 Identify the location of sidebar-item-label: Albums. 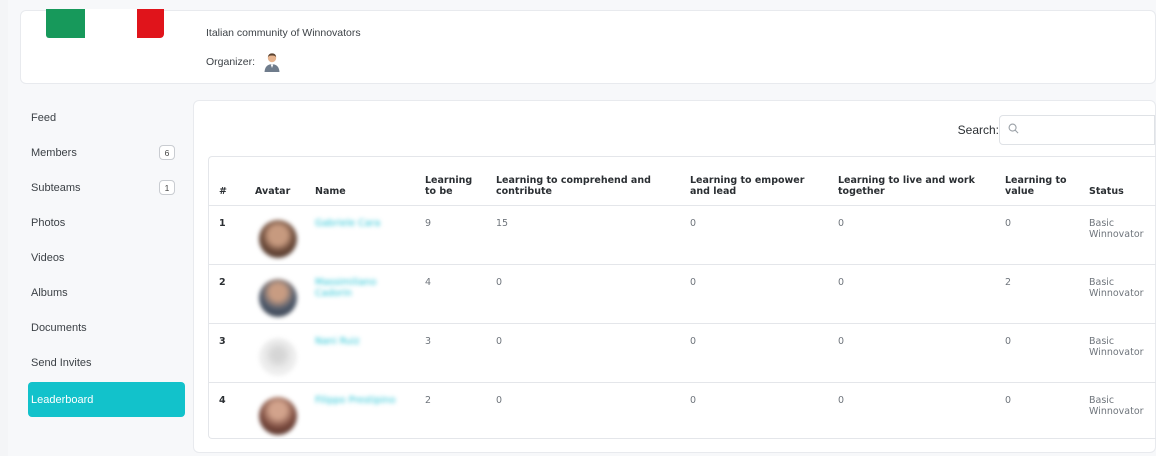
(49, 292).